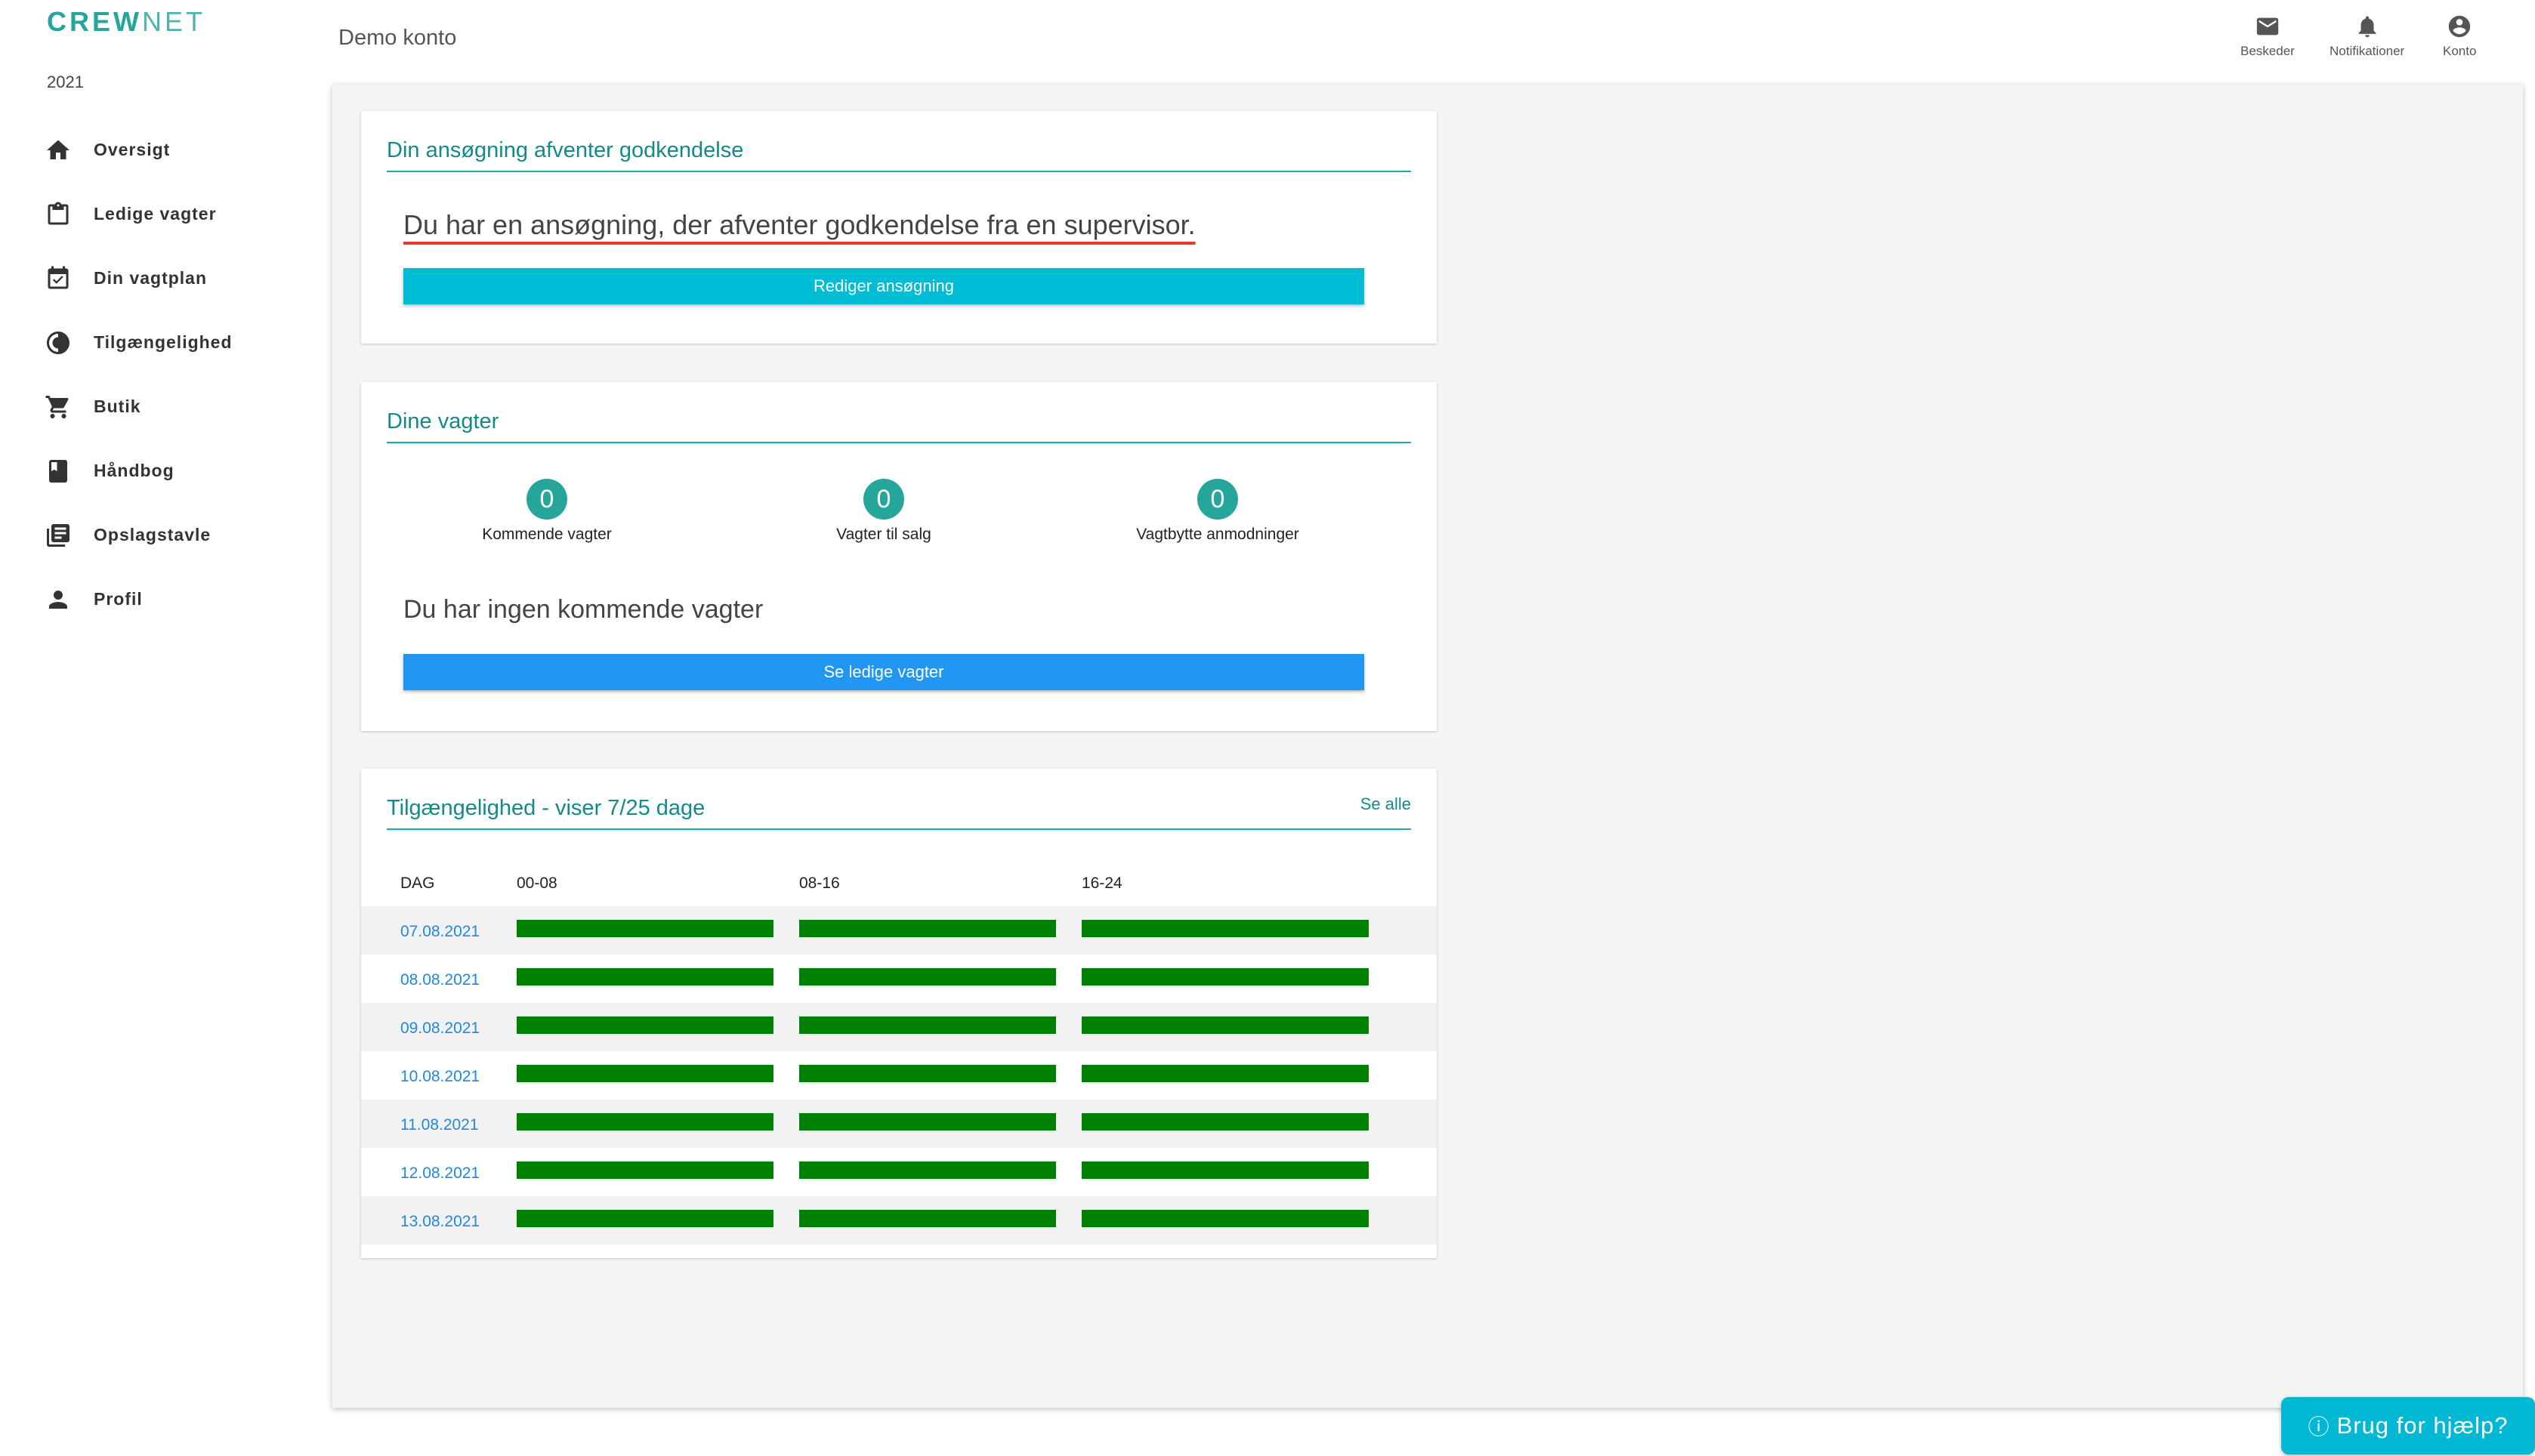  Describe the element at coordinates (59, 599) in the screenshot. I see `person-icon` at that location.